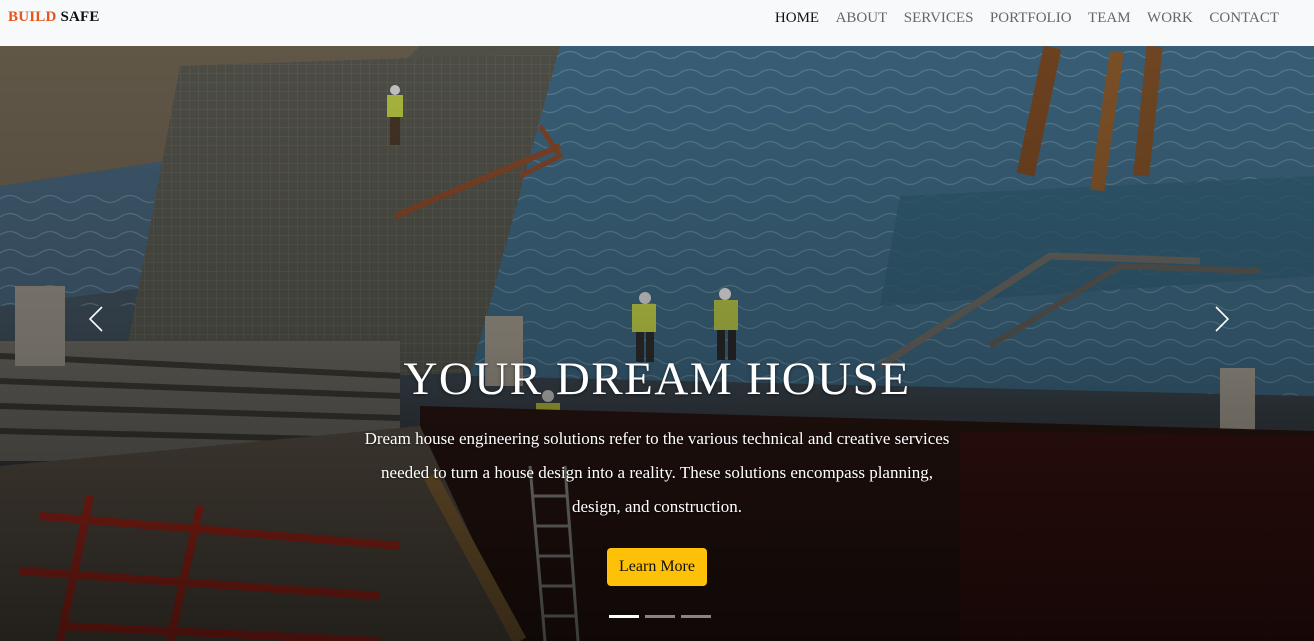 The width and height of the screenshot is (1314, 641). I want to click on carousel-next-button, so click(1221, 319).